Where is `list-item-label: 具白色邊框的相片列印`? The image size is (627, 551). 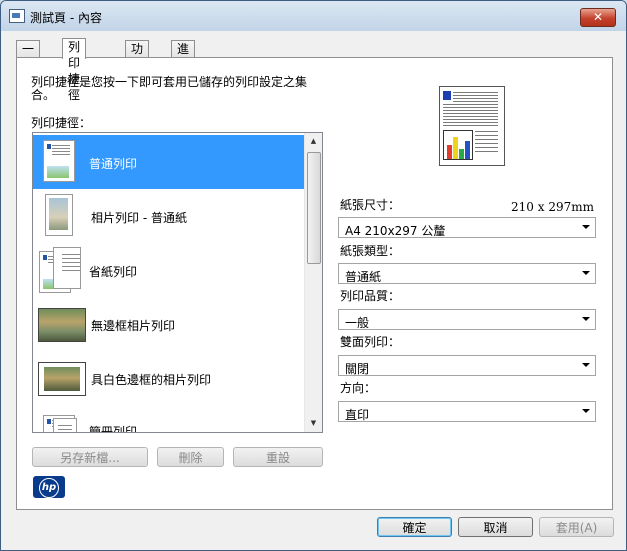 list-item-label: 具白色邊框的相片列印 is located at coordinates (151, 380).